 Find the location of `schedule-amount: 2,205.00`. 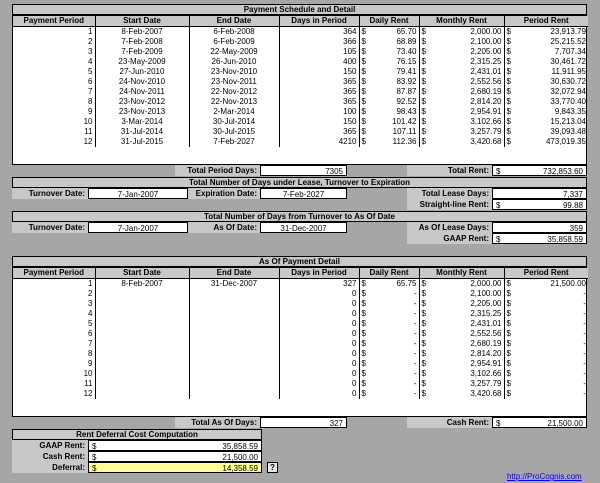

schedule-amount: 2,205.00 is located at coordinates (486, 51).